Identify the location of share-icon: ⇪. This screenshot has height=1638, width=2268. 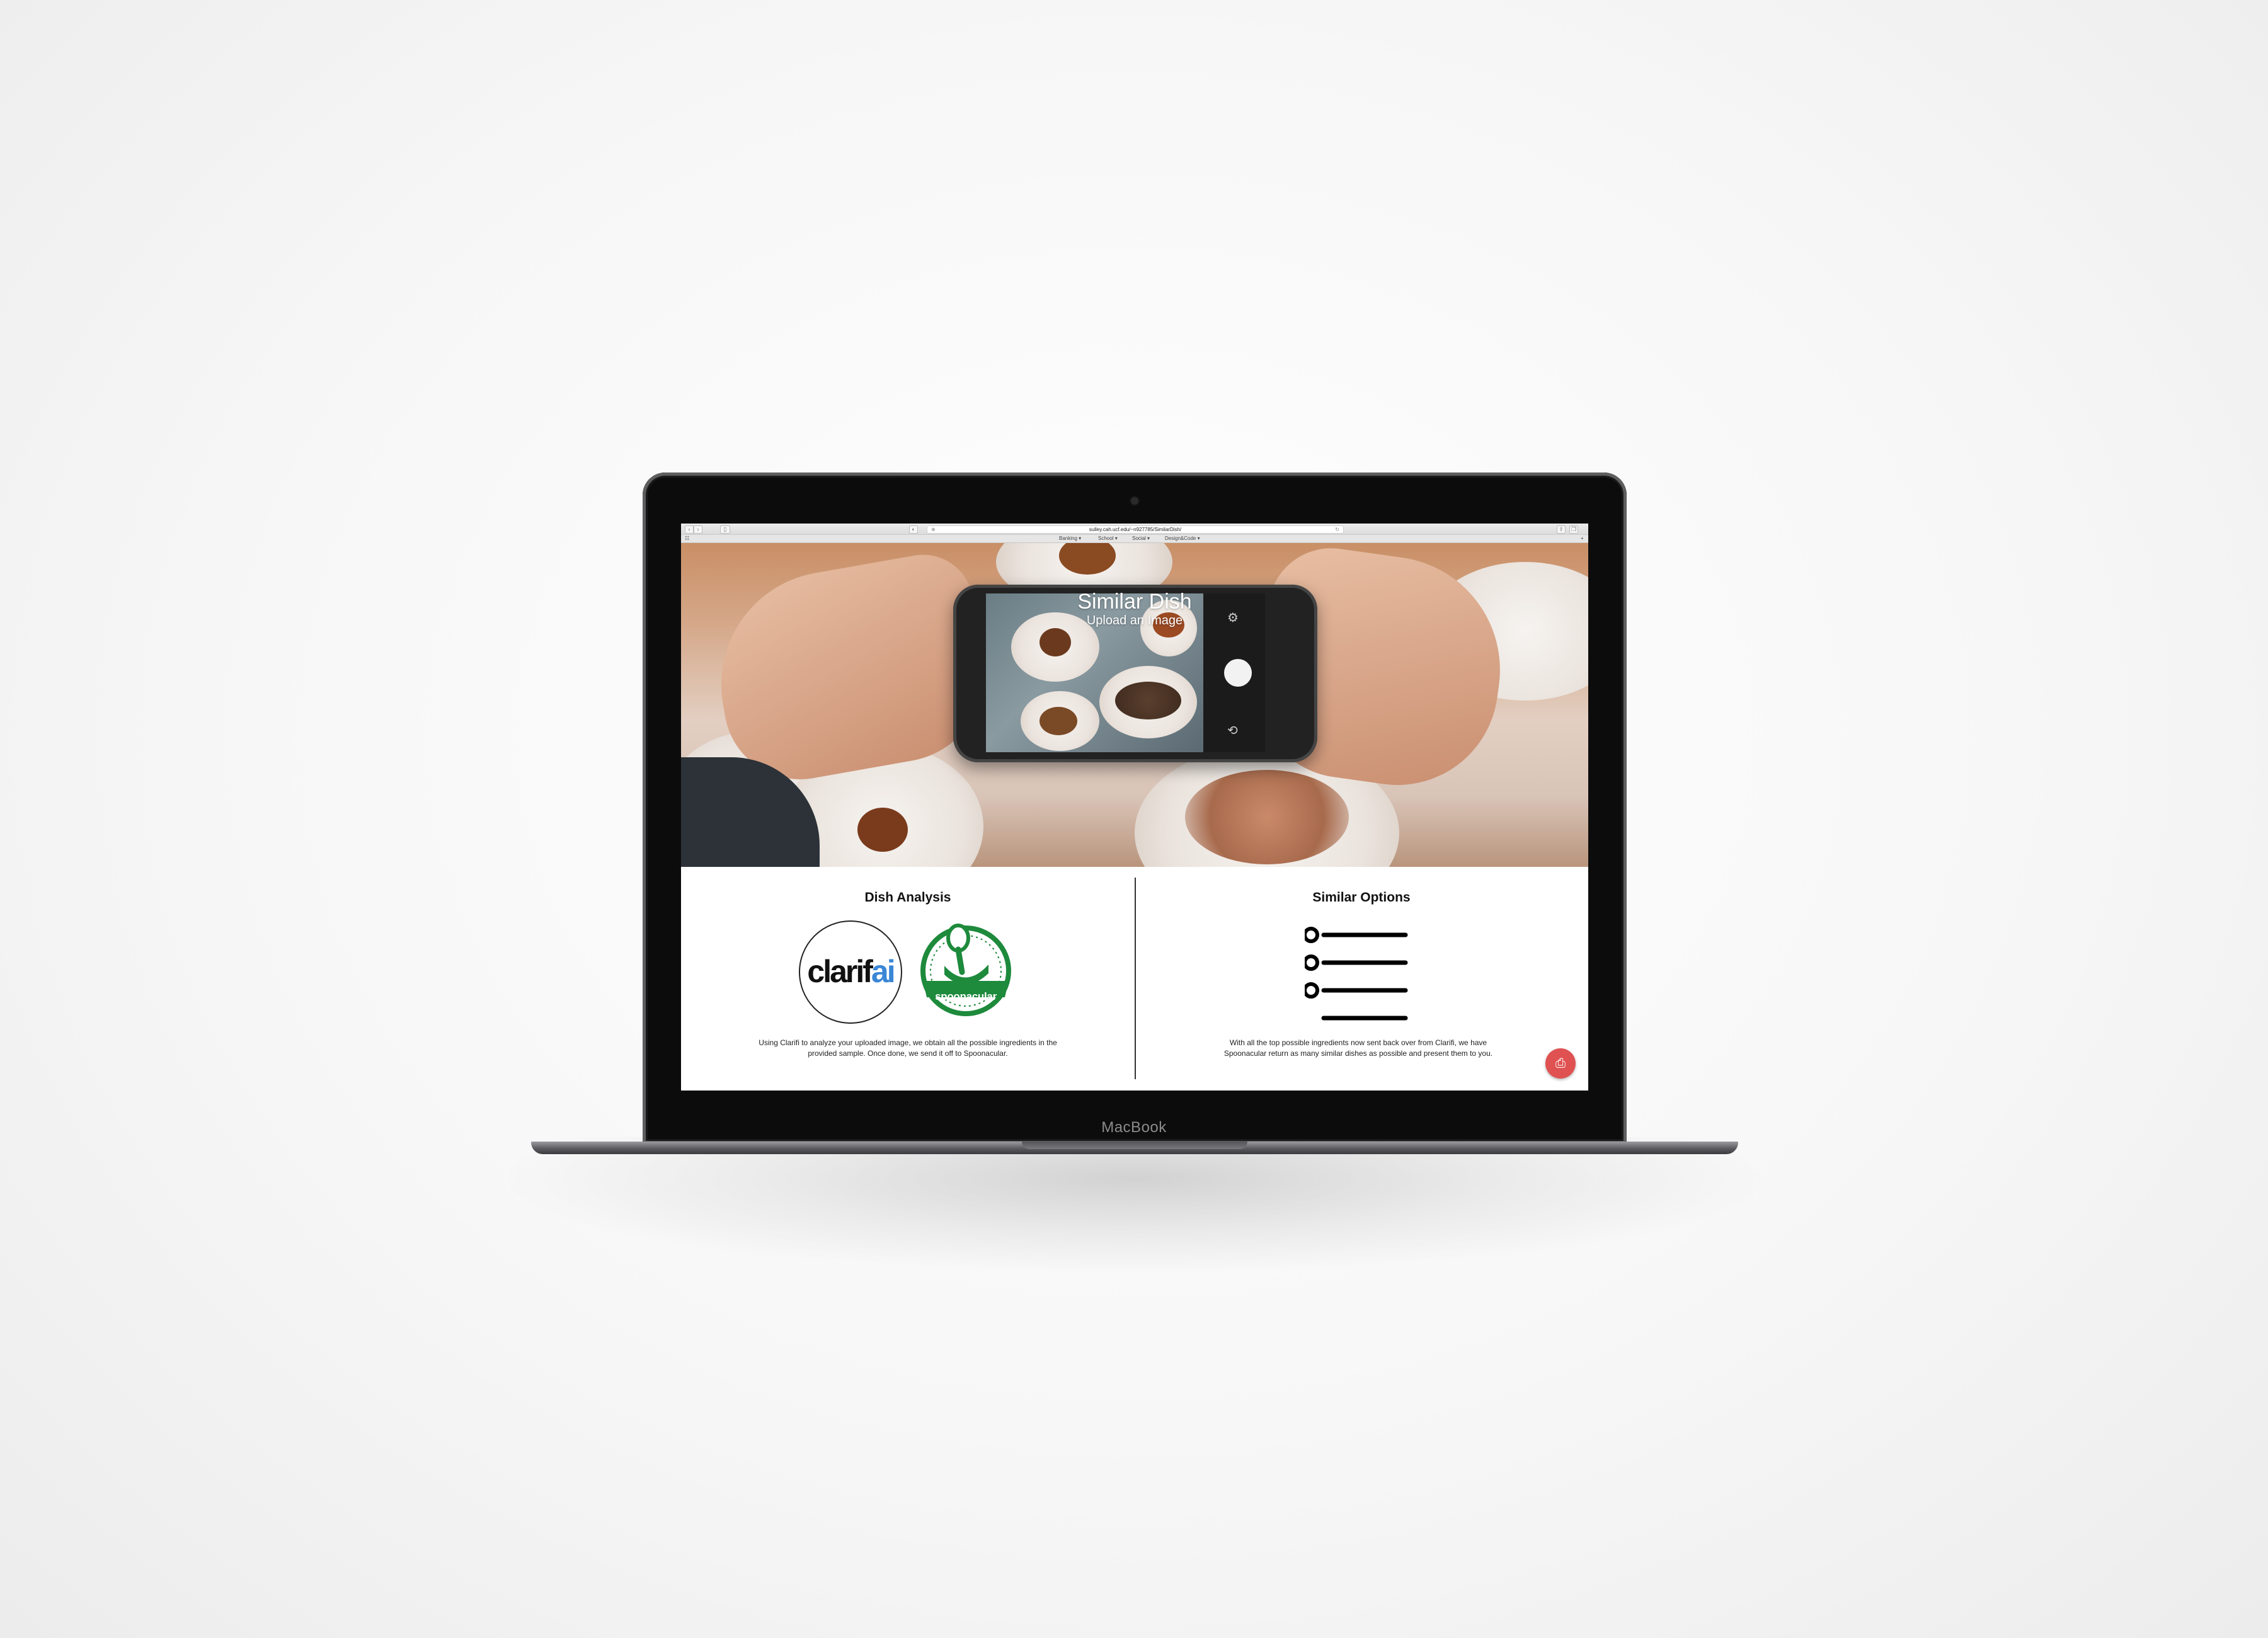
(1561, 529).